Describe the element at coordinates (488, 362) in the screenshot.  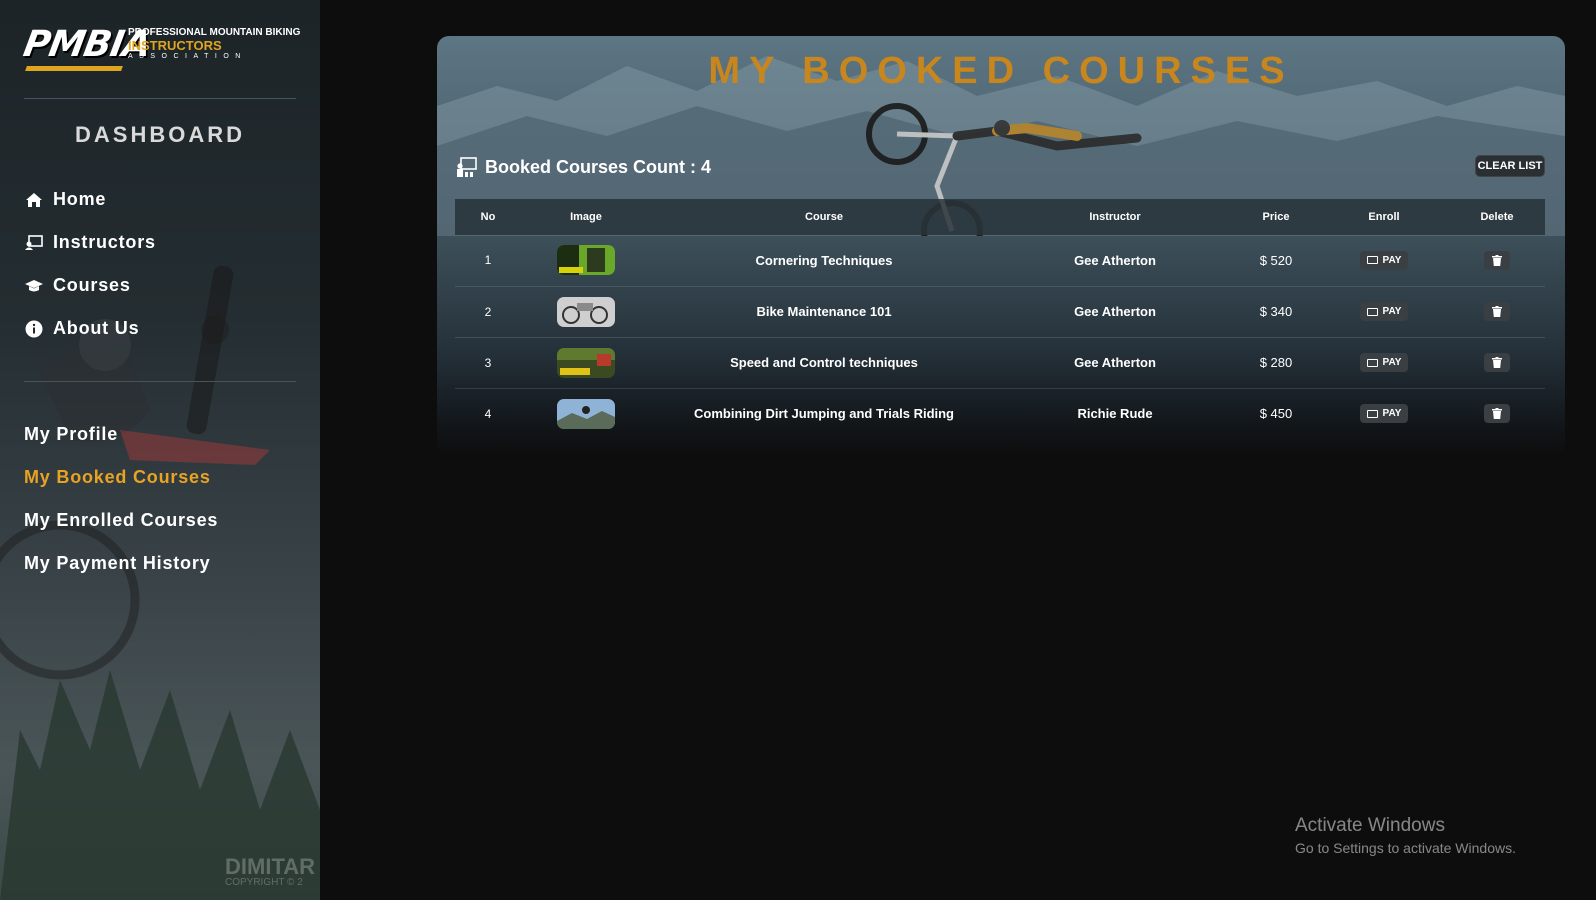
I see `row-number: 3` at that location.